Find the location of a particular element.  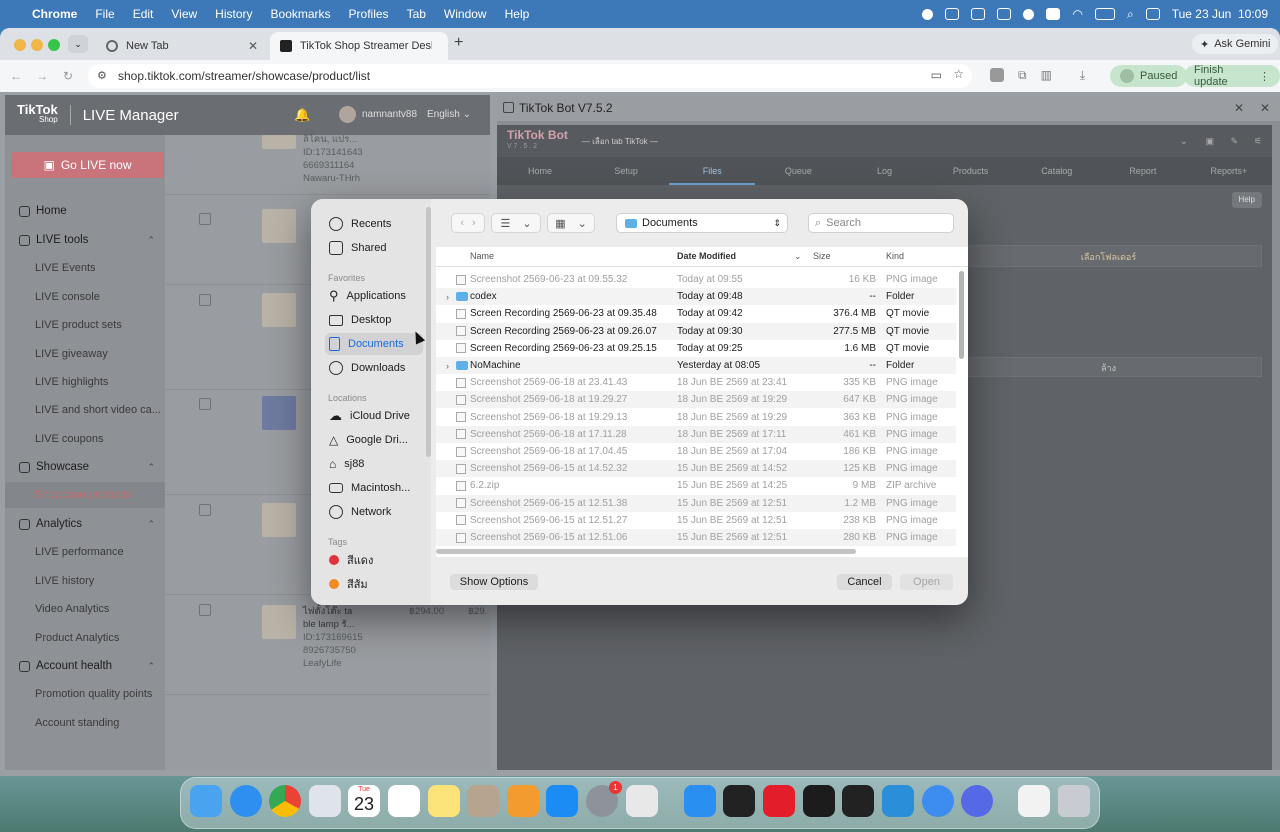

help-button: Help is located at coordinates (1246, 200).